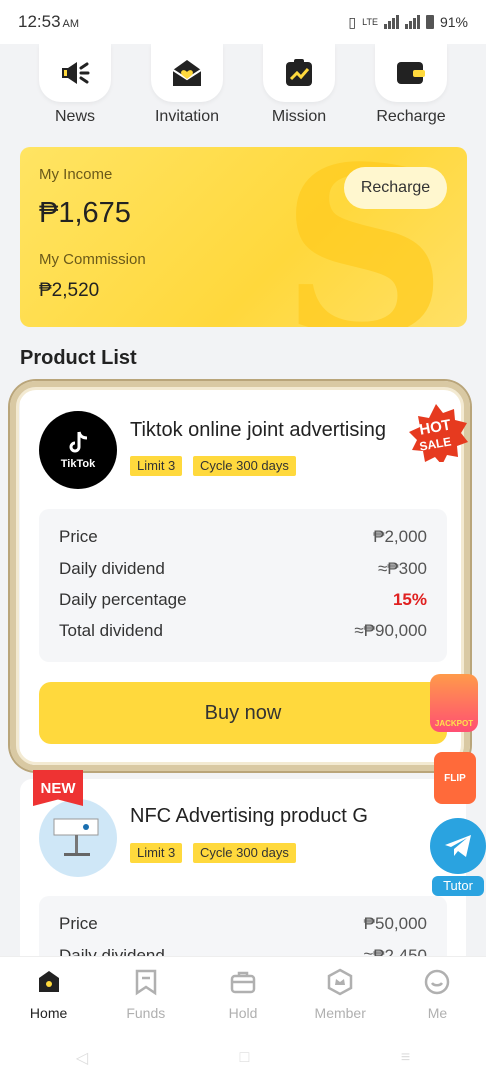 The height and width of the screenshot is (1080, 486). I want to click on tab-label: Hold, so click(243, 1013).